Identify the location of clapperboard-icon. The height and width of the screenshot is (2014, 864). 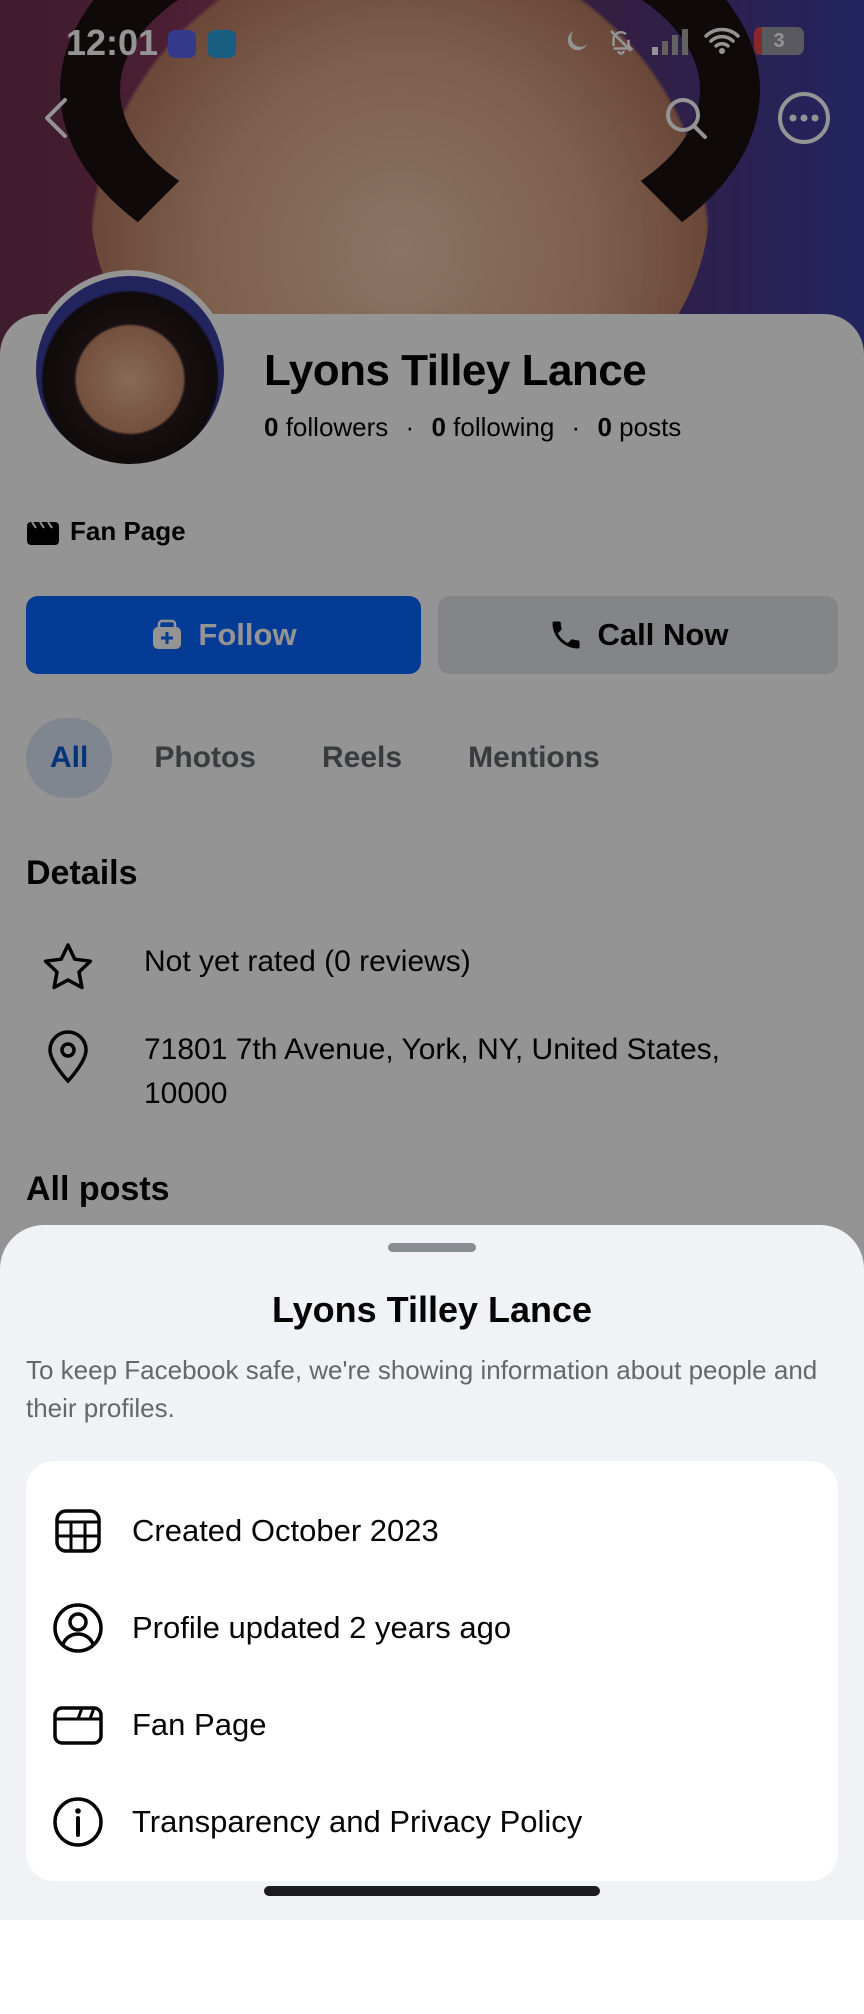
(78, 1725).